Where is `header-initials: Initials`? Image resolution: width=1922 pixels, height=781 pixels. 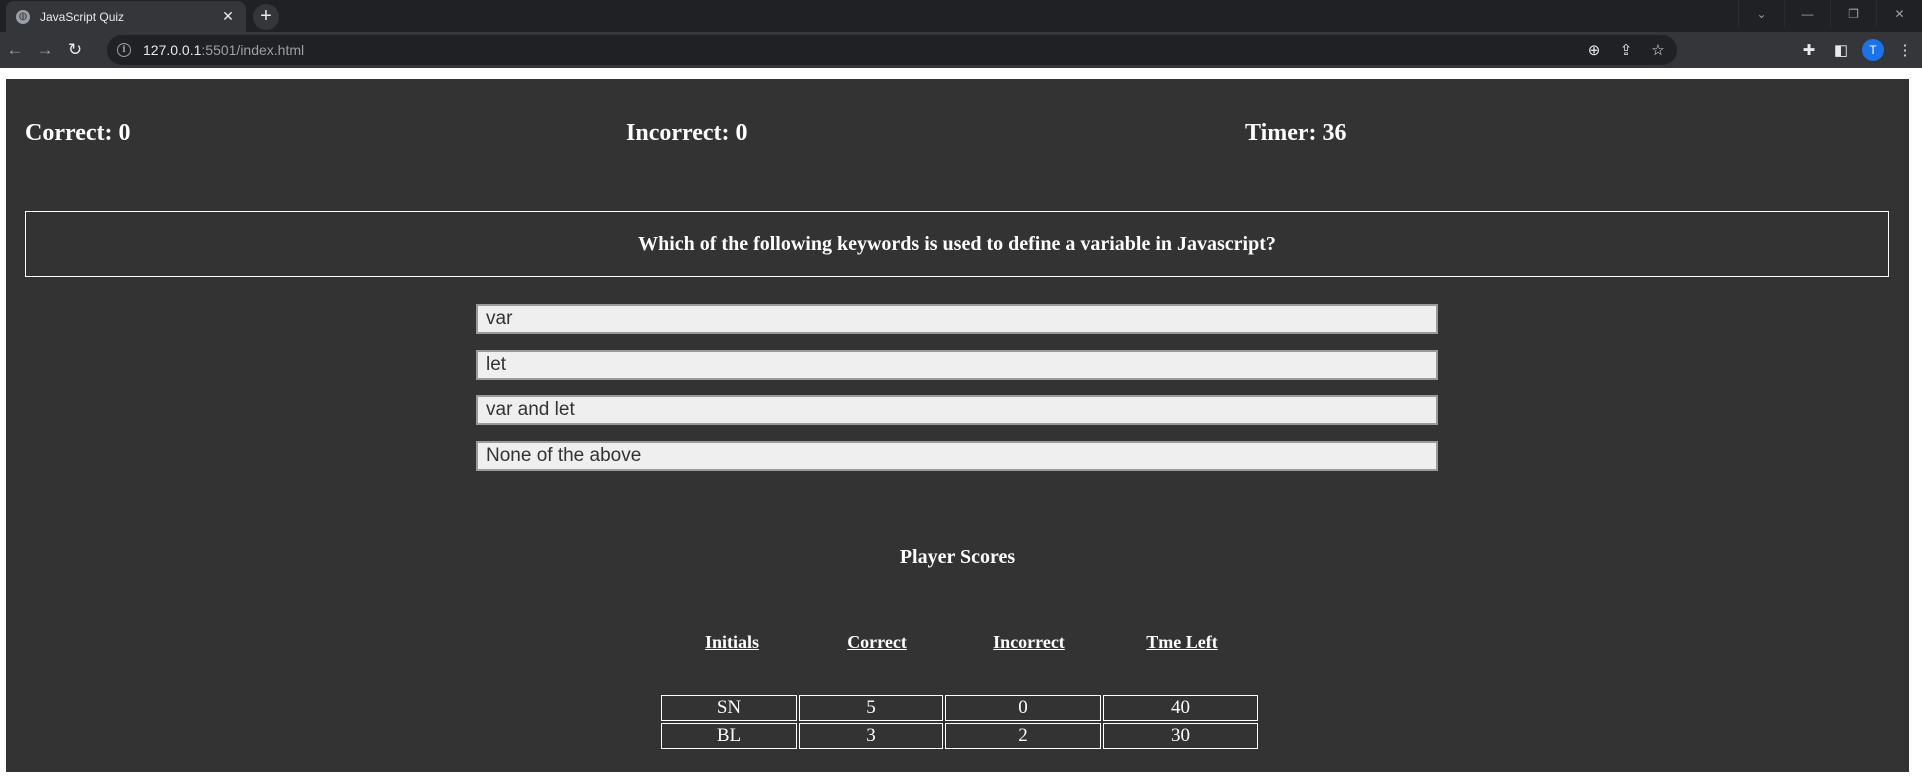 header-initials: Initials is located at coordinates (732, 642).